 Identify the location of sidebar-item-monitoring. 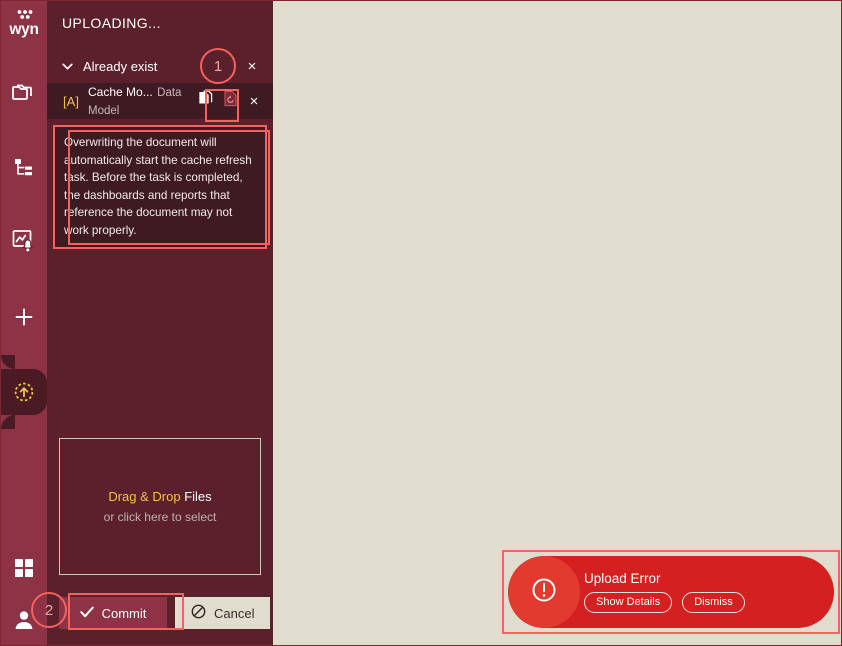
(24, 240).